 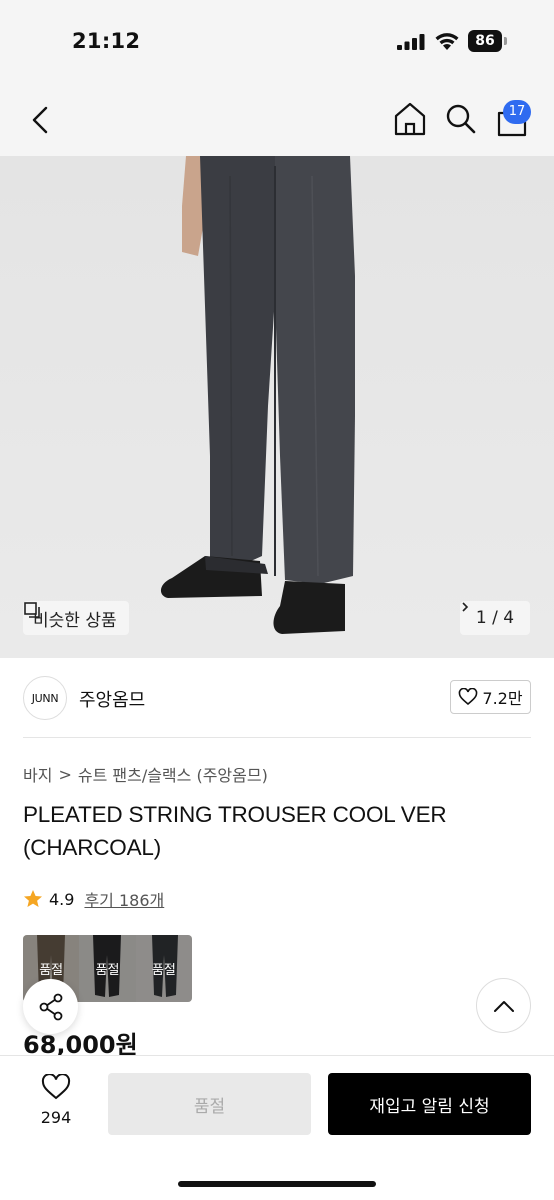 What do you see at coordinates (50, 1006) in the screenshot?
I see `share-icon` at bounding box center [50, 1006].